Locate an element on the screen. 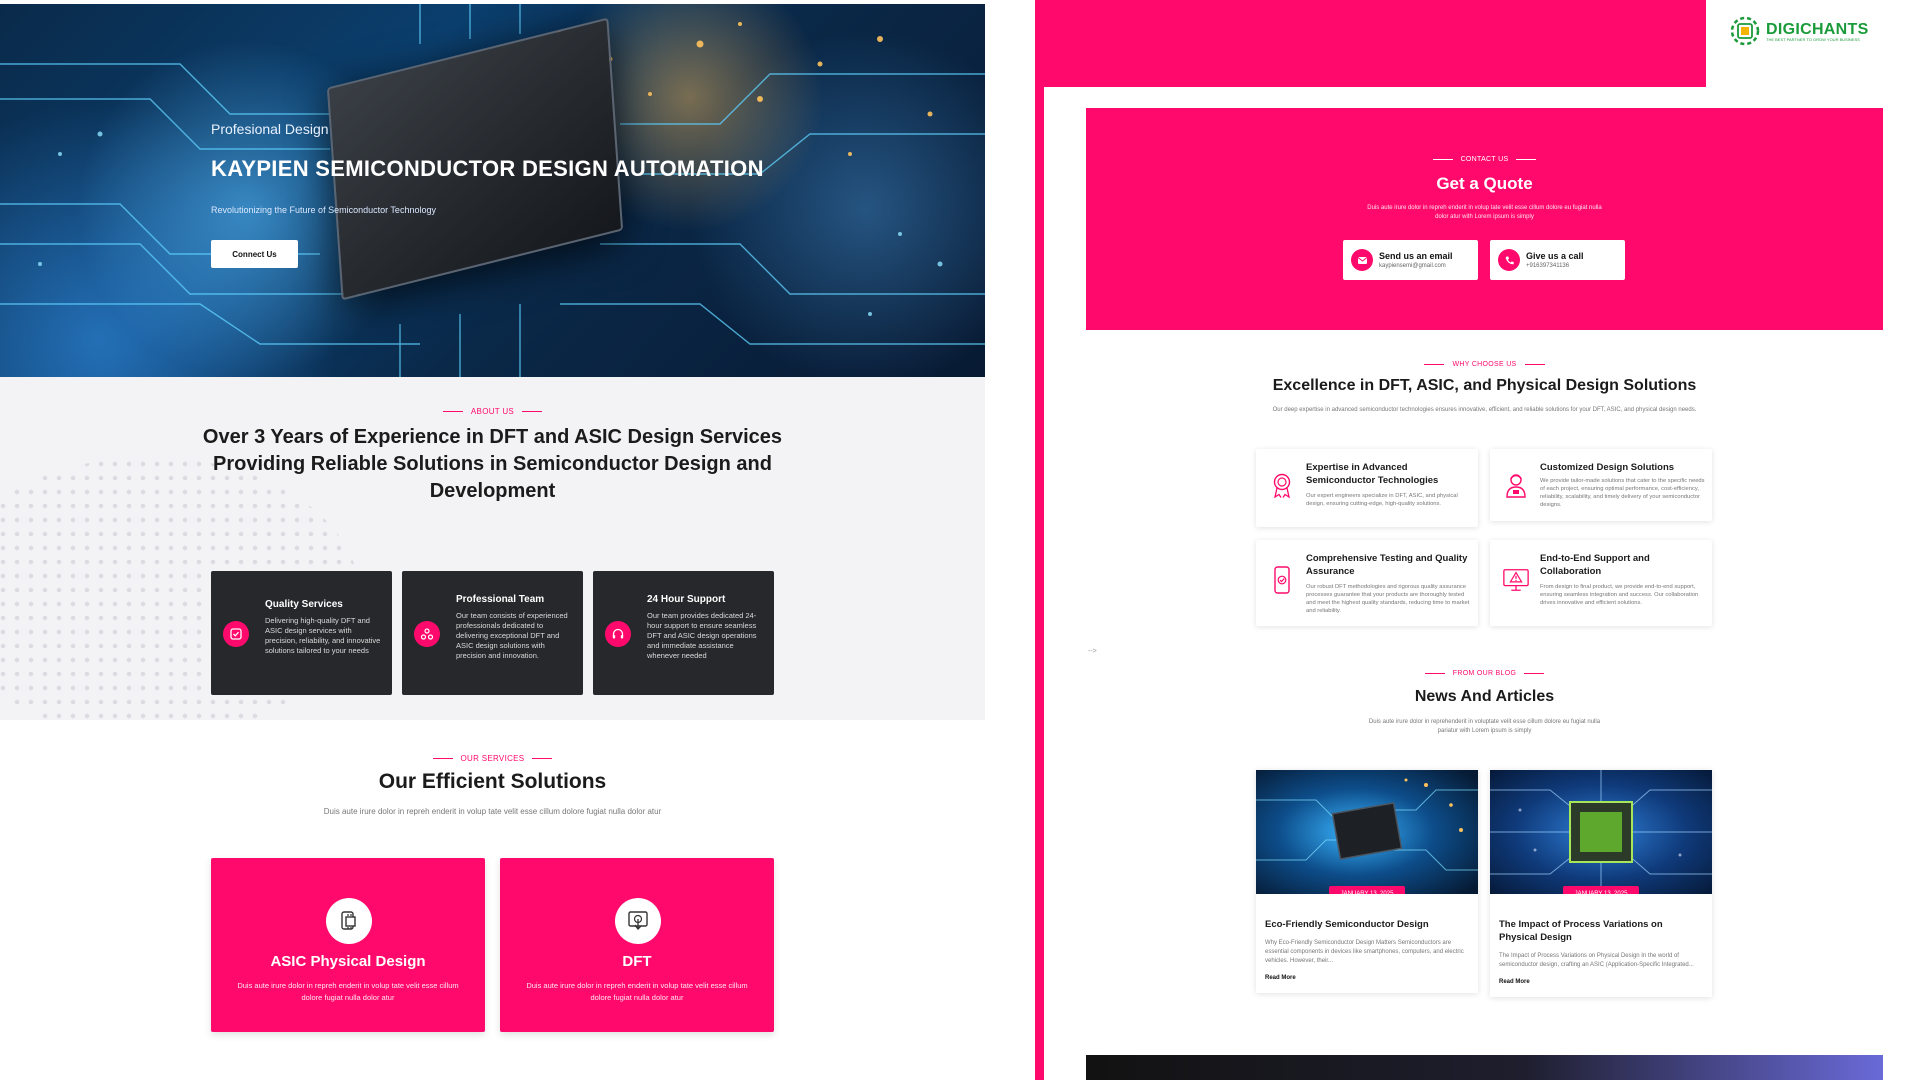  why-tag-label: WHY CHOOSE US is located at coordinates (1484, 364).